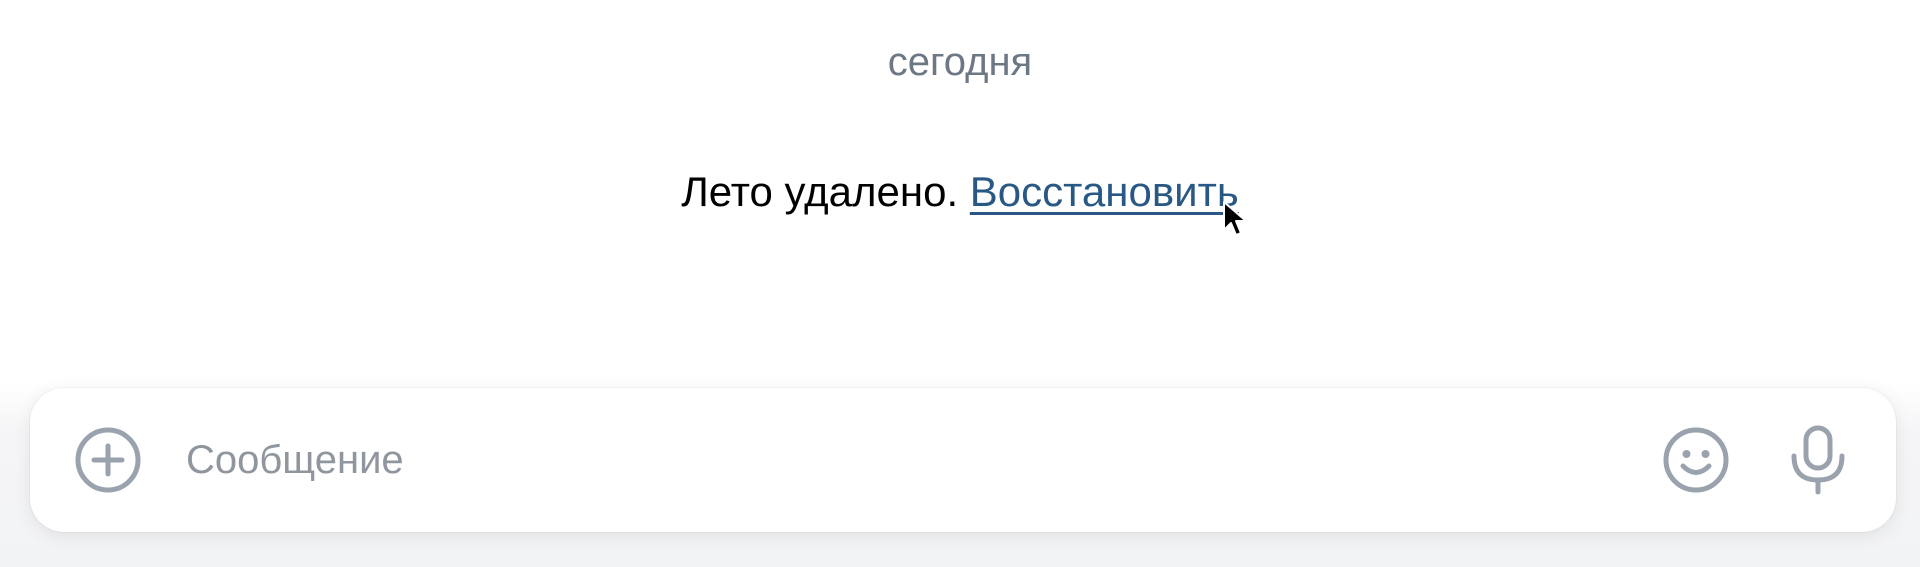 This screenshot has height=567, width=1920. I want to click on attach-button, so click(108, 460).